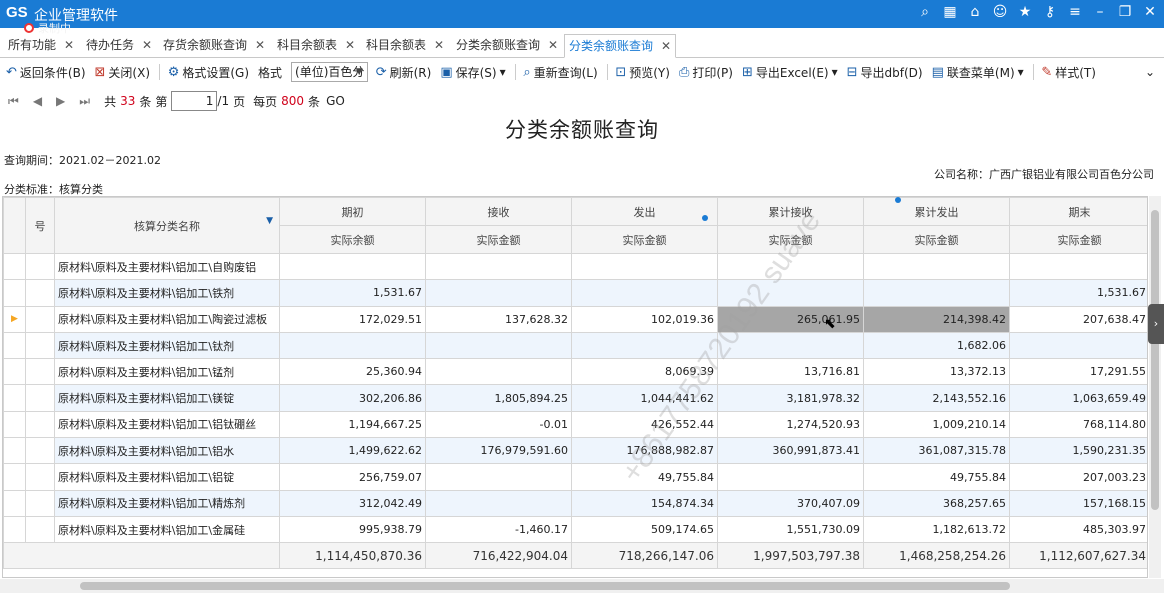 This screenshot has width=1164, height=598. What do you see at coordinates (644, 319) in the screenshot?
I see `amount-cell: 102,019.36` at bounding box center [644, 319].